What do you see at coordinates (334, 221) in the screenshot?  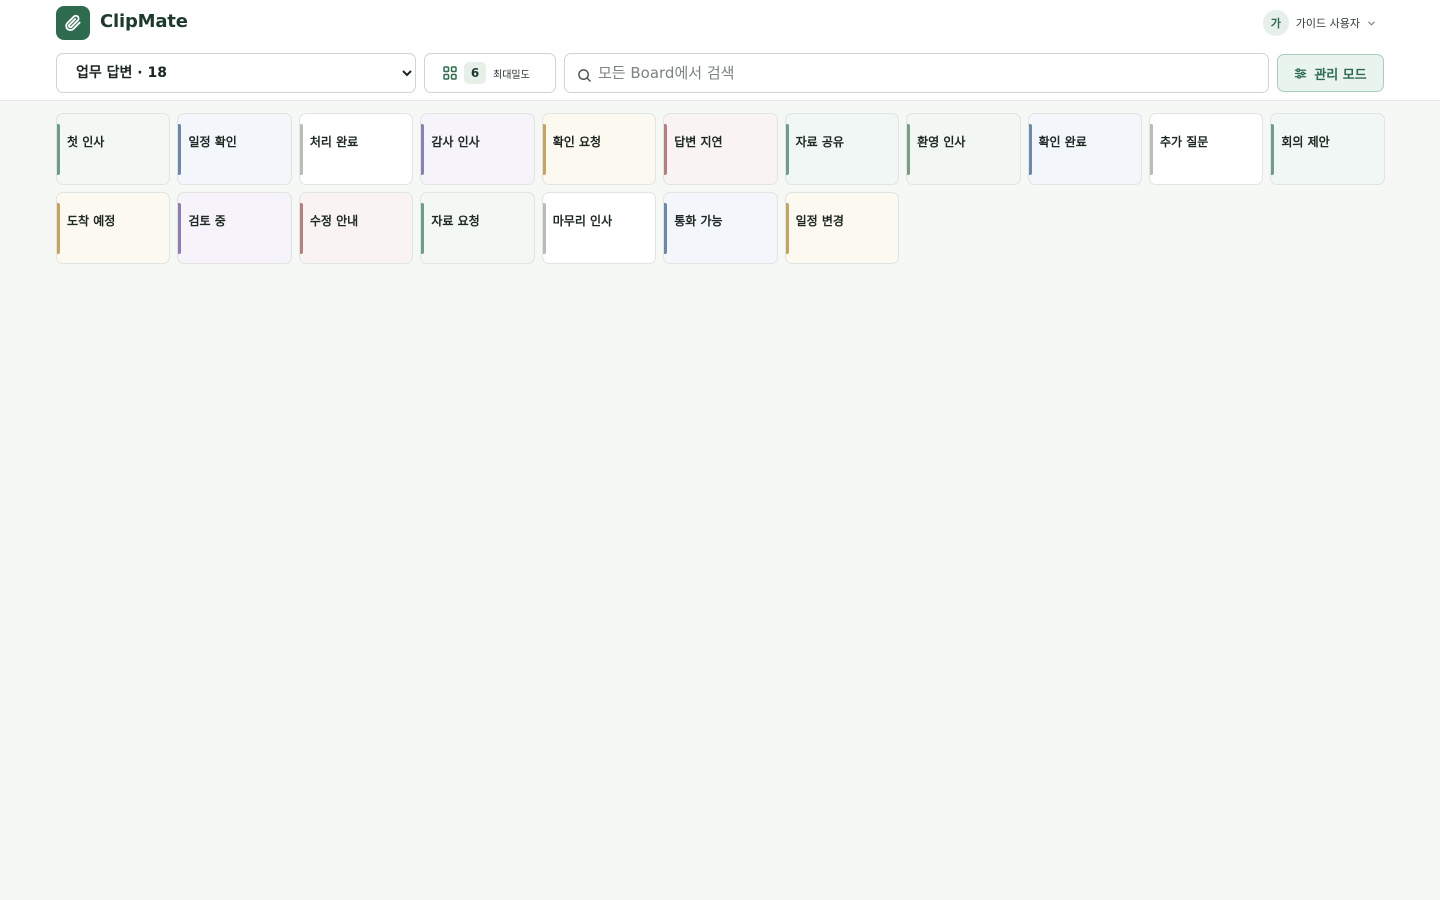 I see `clip-label: 수정 안내` at bounding box center [334, 221].